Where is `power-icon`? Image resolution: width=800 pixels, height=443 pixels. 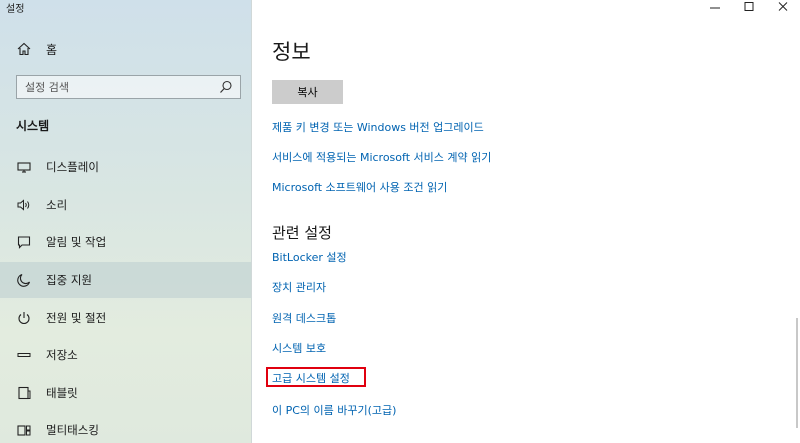
power-icon is located at coordinates (24, 318).